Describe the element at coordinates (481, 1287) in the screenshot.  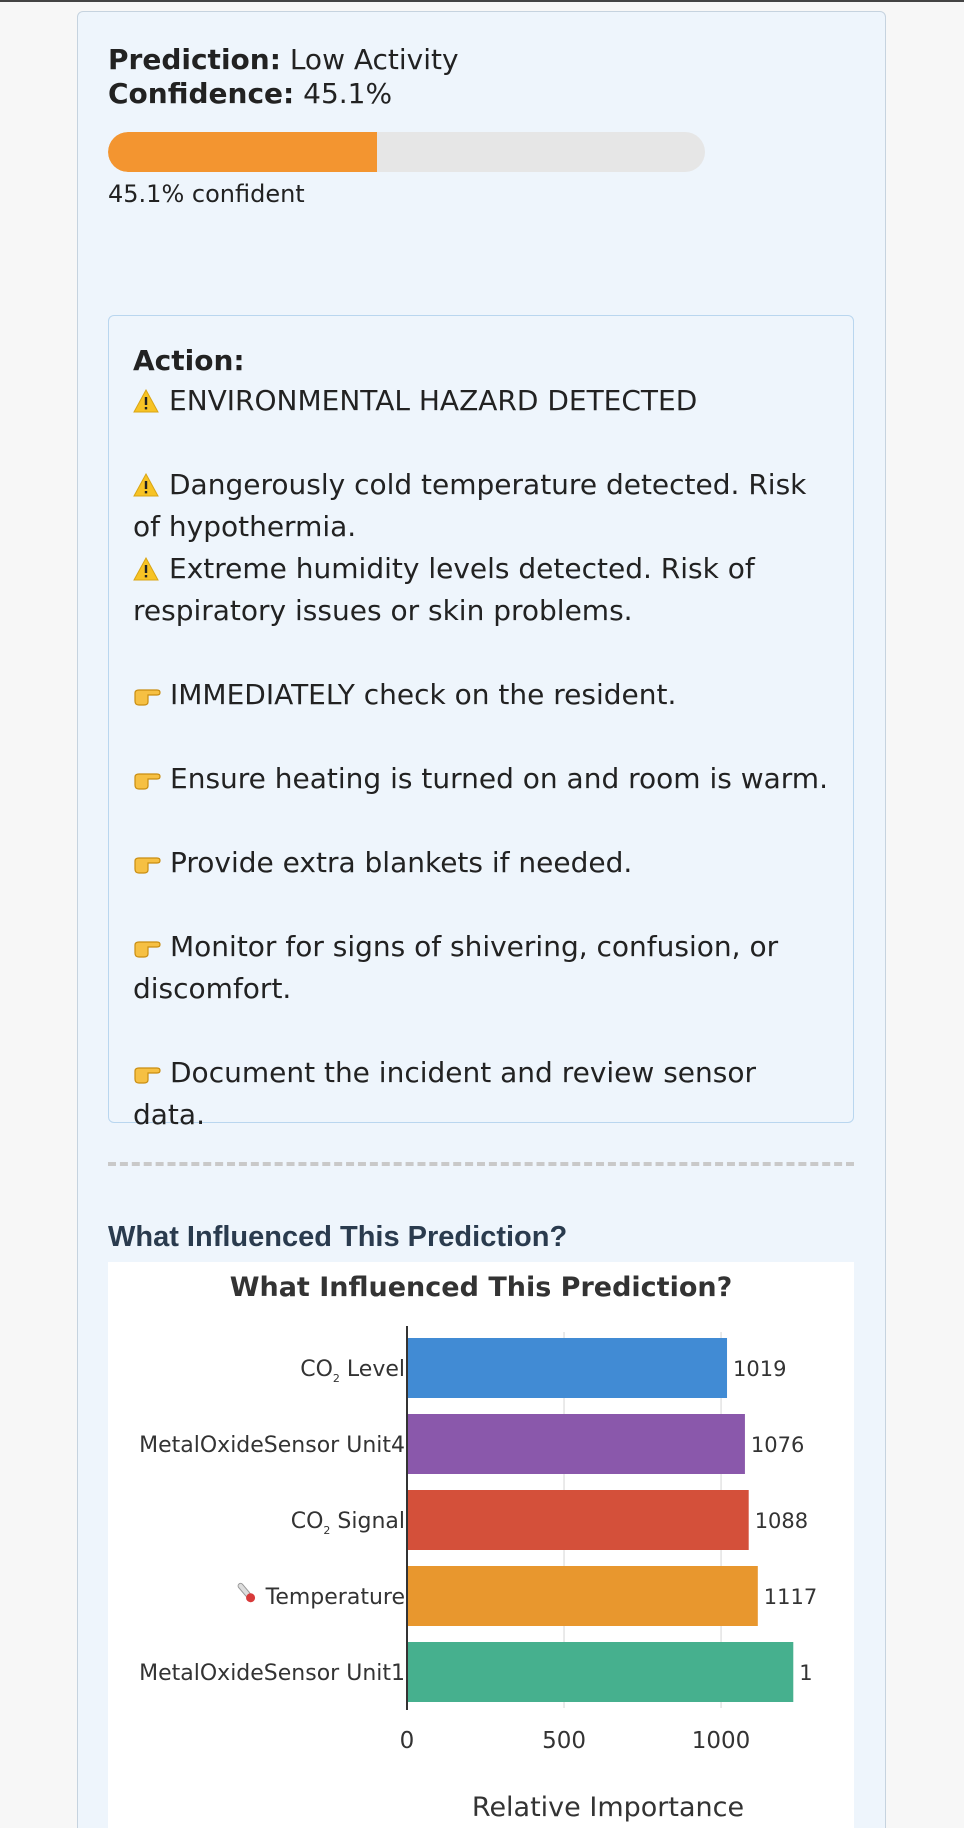
I see `chart-title: What Influenced This Prediction?` at that location.